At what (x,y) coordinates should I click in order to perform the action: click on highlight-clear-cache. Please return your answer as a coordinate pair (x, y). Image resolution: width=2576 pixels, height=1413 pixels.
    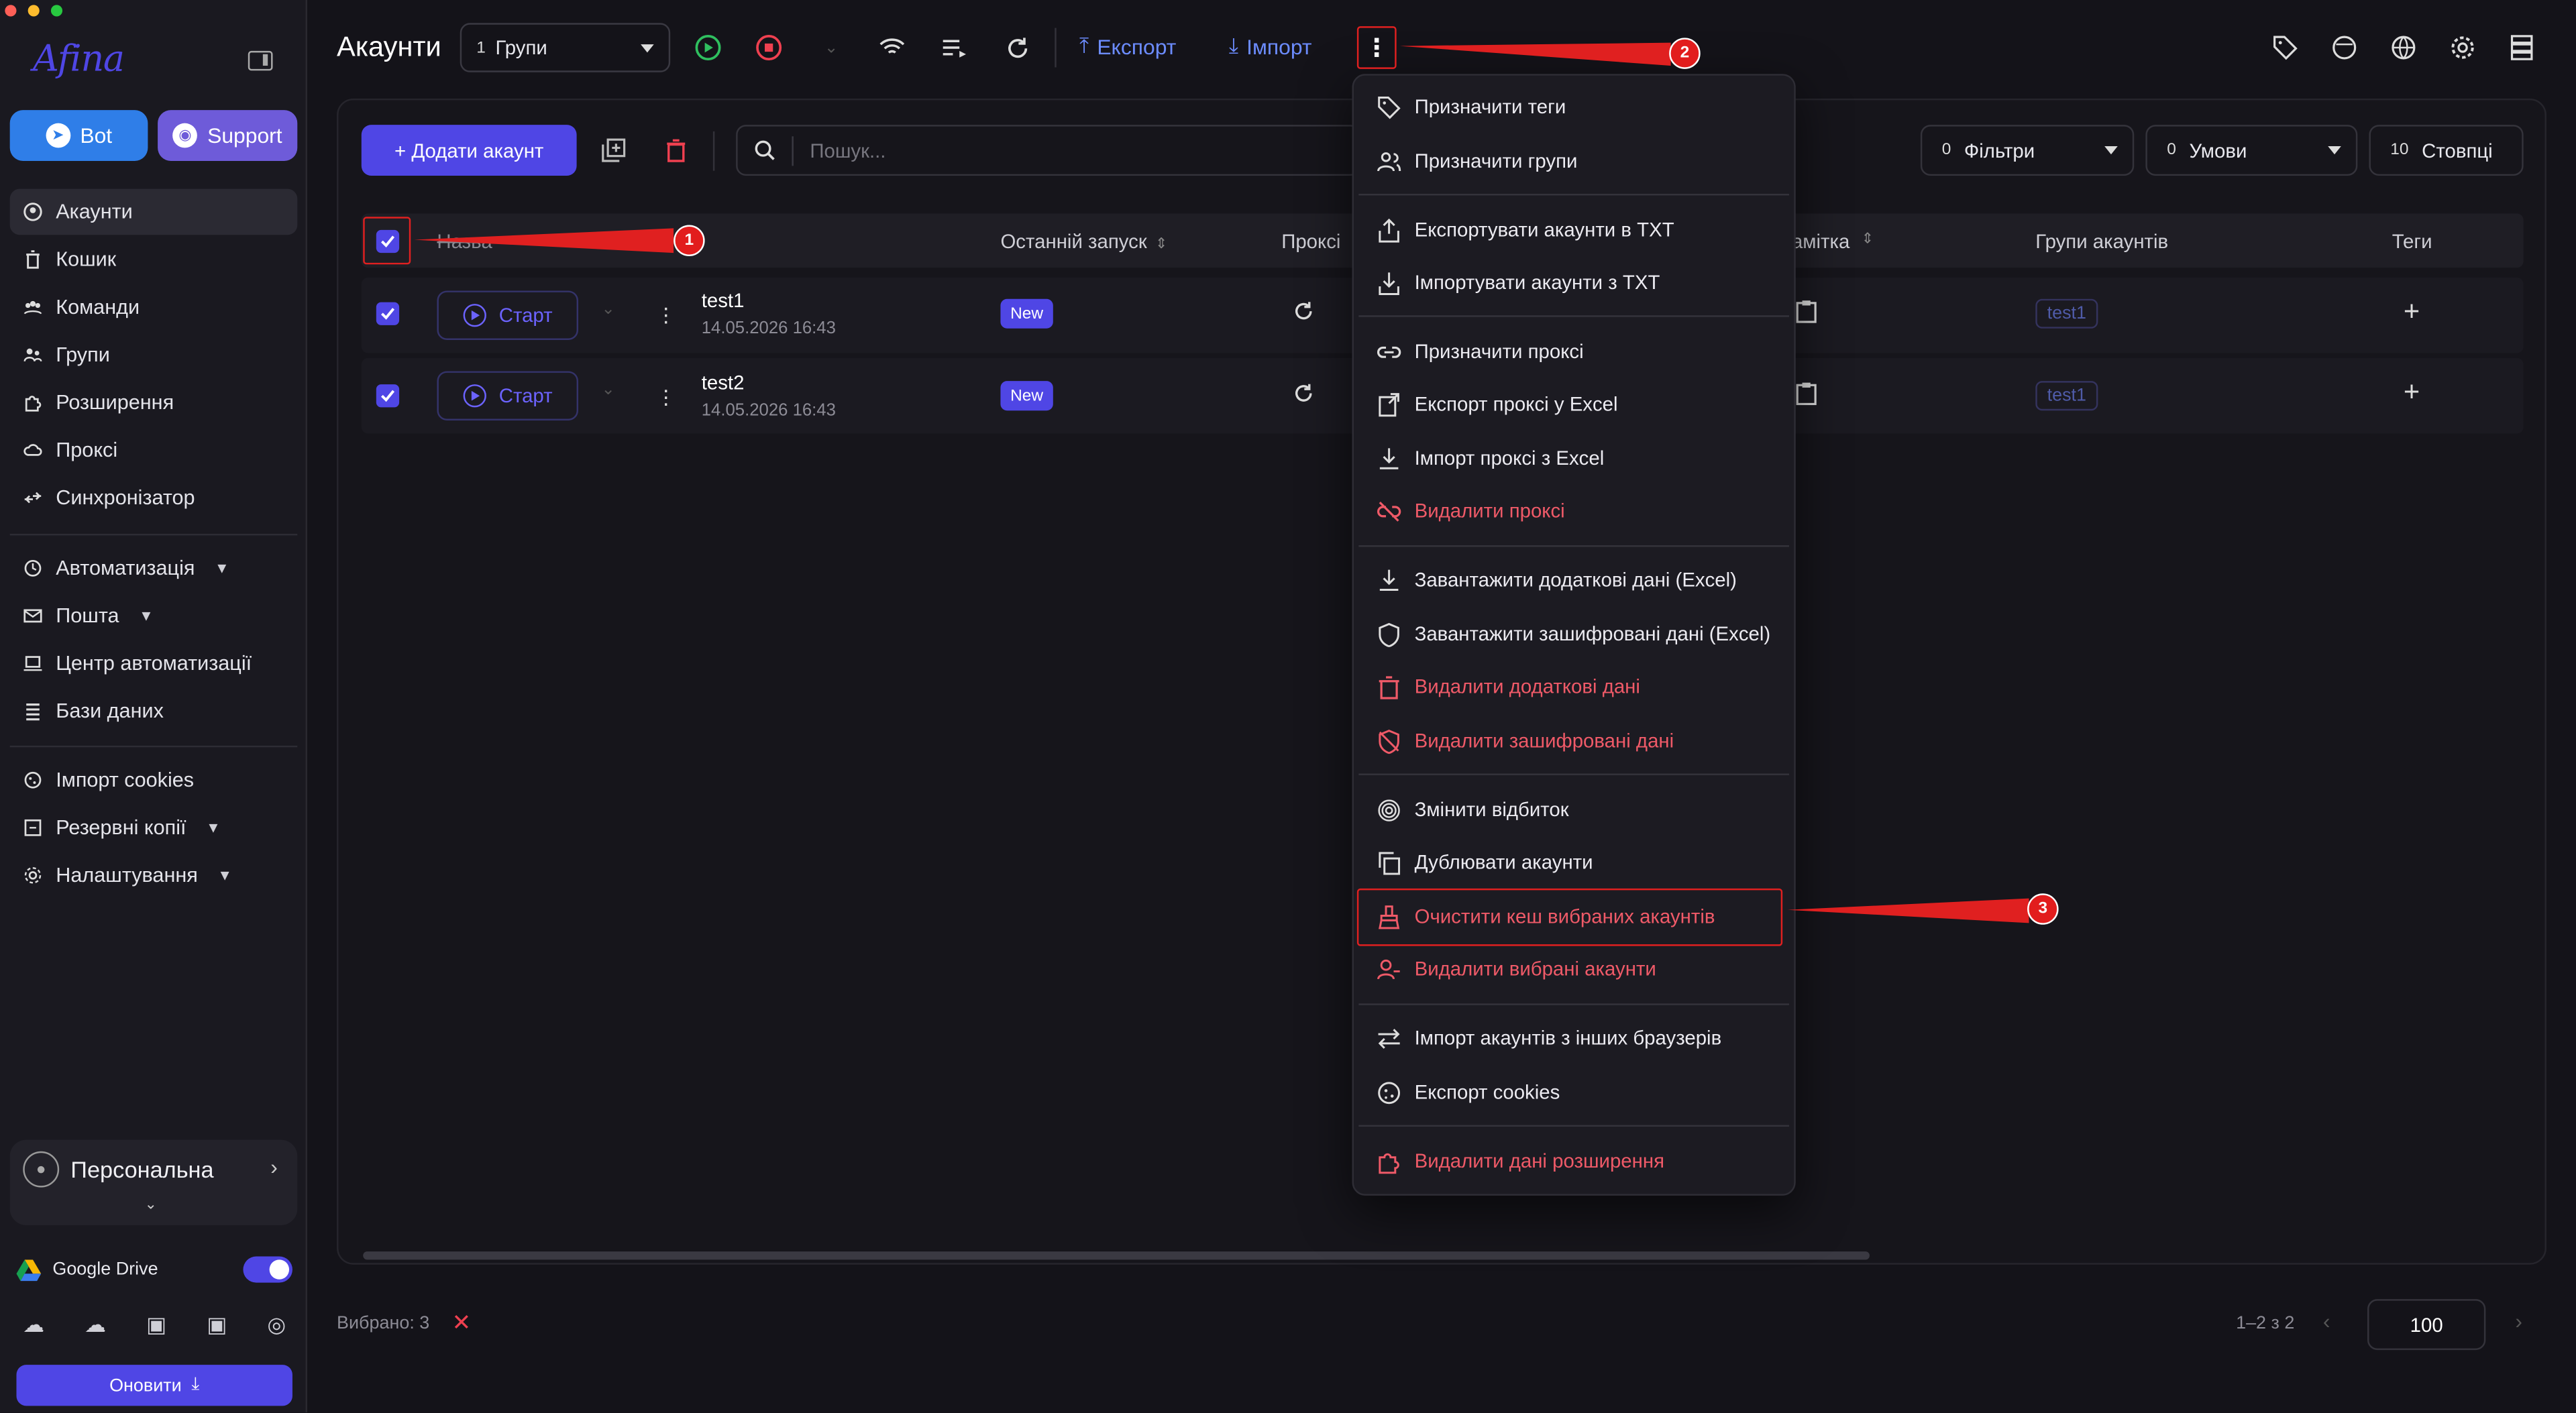
    Looking at the image, I should click on (1569, 917).